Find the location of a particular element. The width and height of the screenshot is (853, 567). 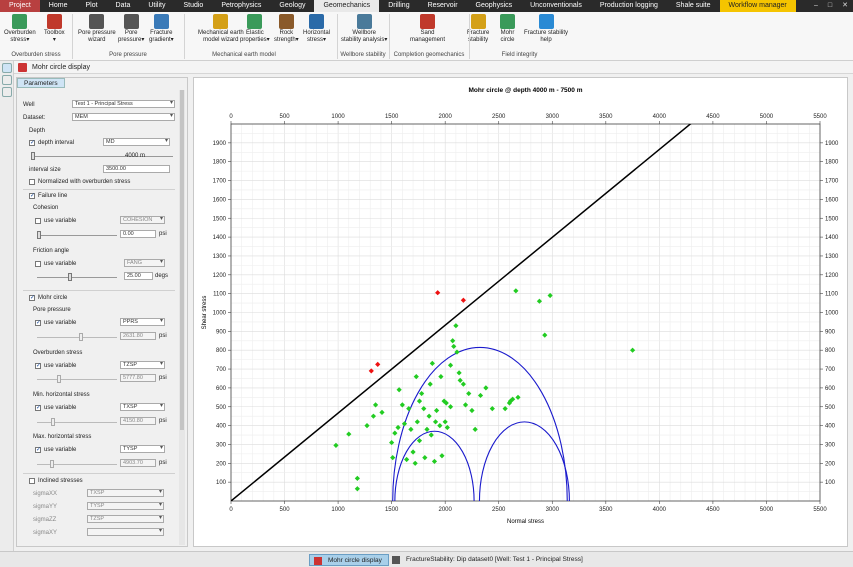

scrollbar-thumb is located at coordinates (182, 260).